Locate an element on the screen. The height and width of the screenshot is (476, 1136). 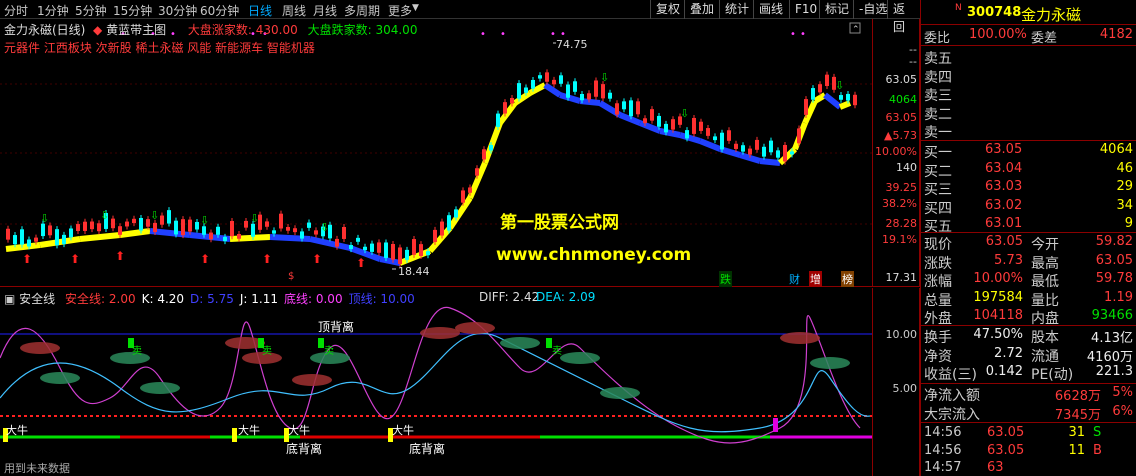
dea-label: DEA: 2.09 is located at coordinates (566, 297).